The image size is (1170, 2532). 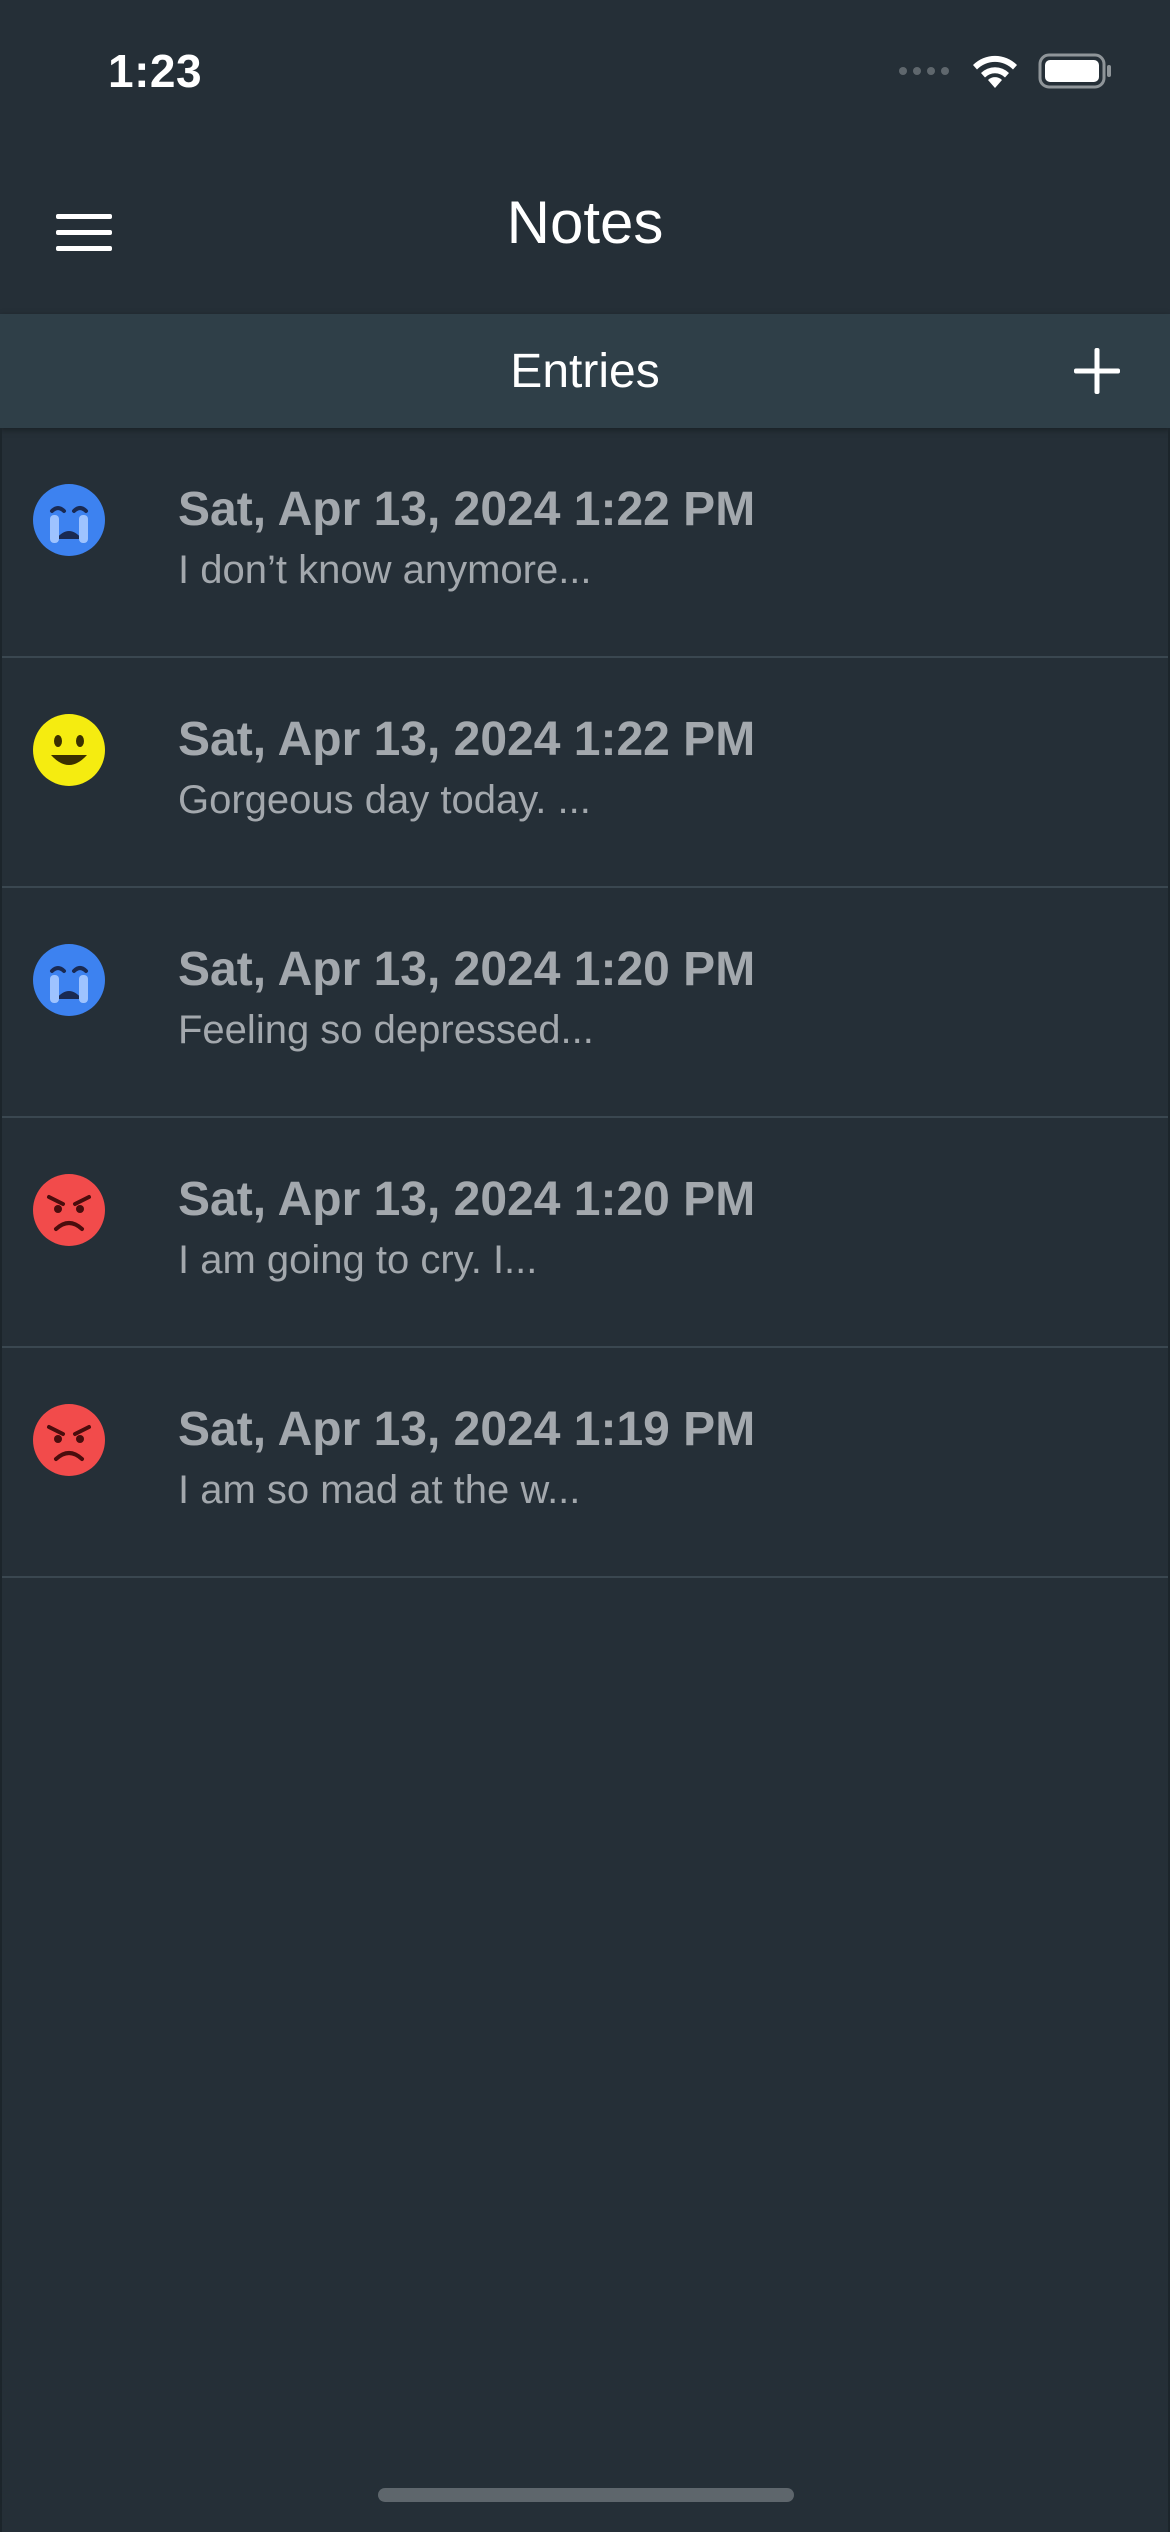 What do you see at coordinates (1074, 71) in the screenshot?
I see `battery-icon` at bounding box center [1074, 71].